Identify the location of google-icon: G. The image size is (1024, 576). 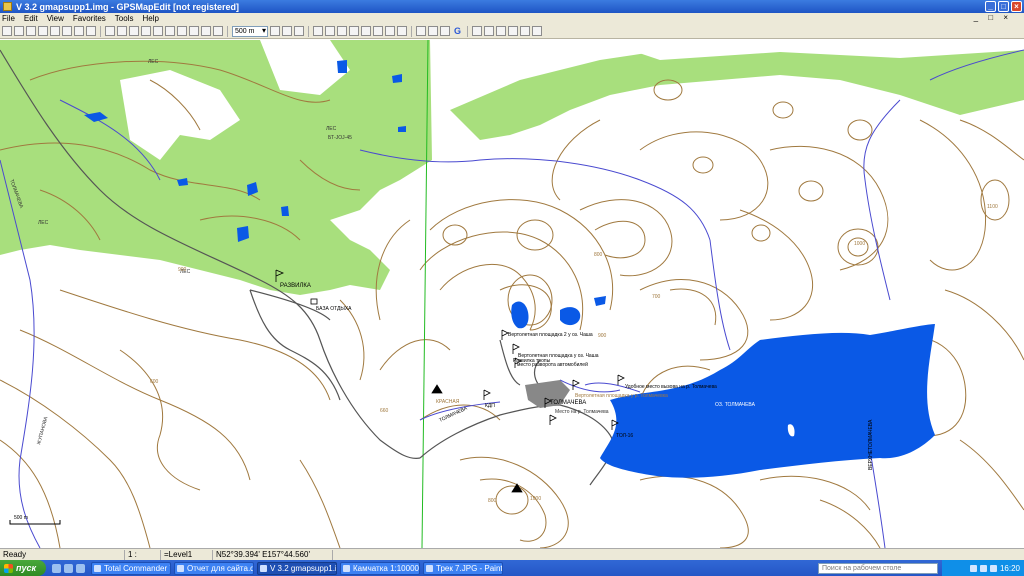
(457, 31).